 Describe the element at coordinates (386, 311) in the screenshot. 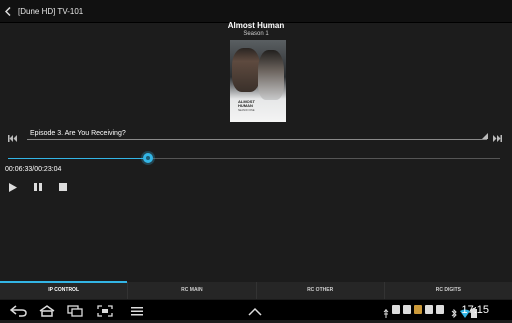

I see `usb-icon` at that location.